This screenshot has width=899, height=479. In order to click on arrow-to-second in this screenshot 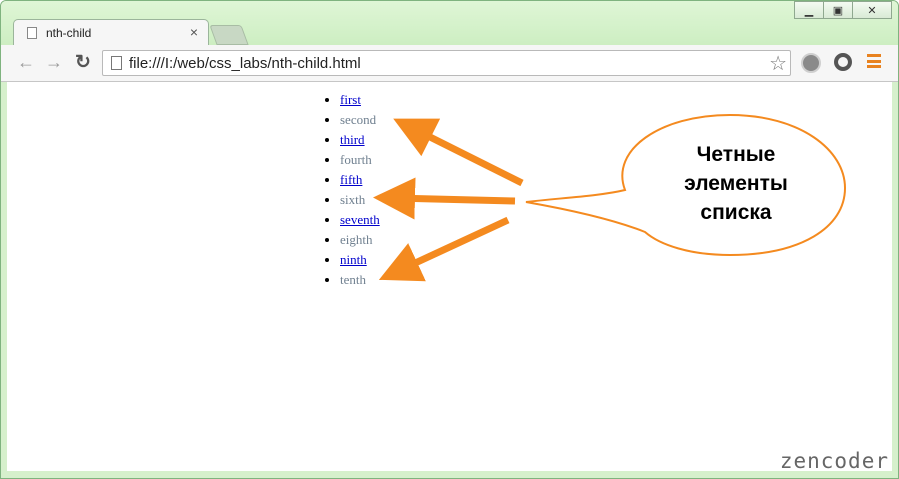, I will do `click(458, 152)`.